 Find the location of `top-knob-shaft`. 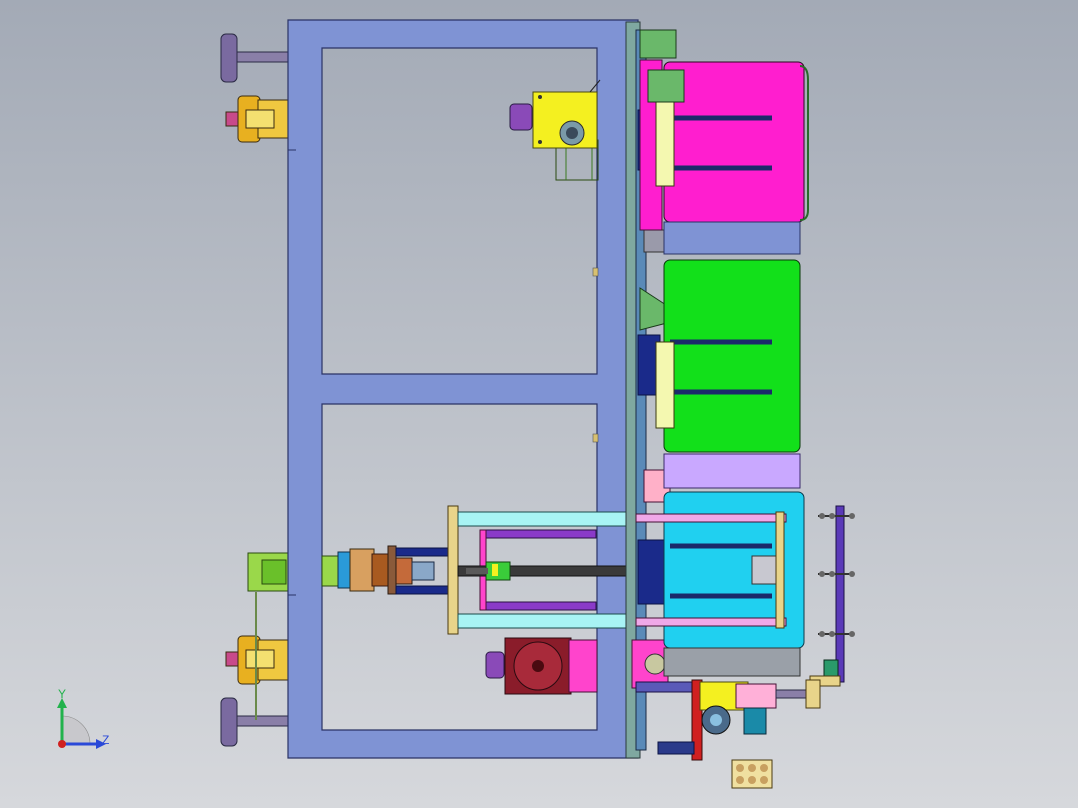

top-knob-shaft is located at coordinates (263, 57).